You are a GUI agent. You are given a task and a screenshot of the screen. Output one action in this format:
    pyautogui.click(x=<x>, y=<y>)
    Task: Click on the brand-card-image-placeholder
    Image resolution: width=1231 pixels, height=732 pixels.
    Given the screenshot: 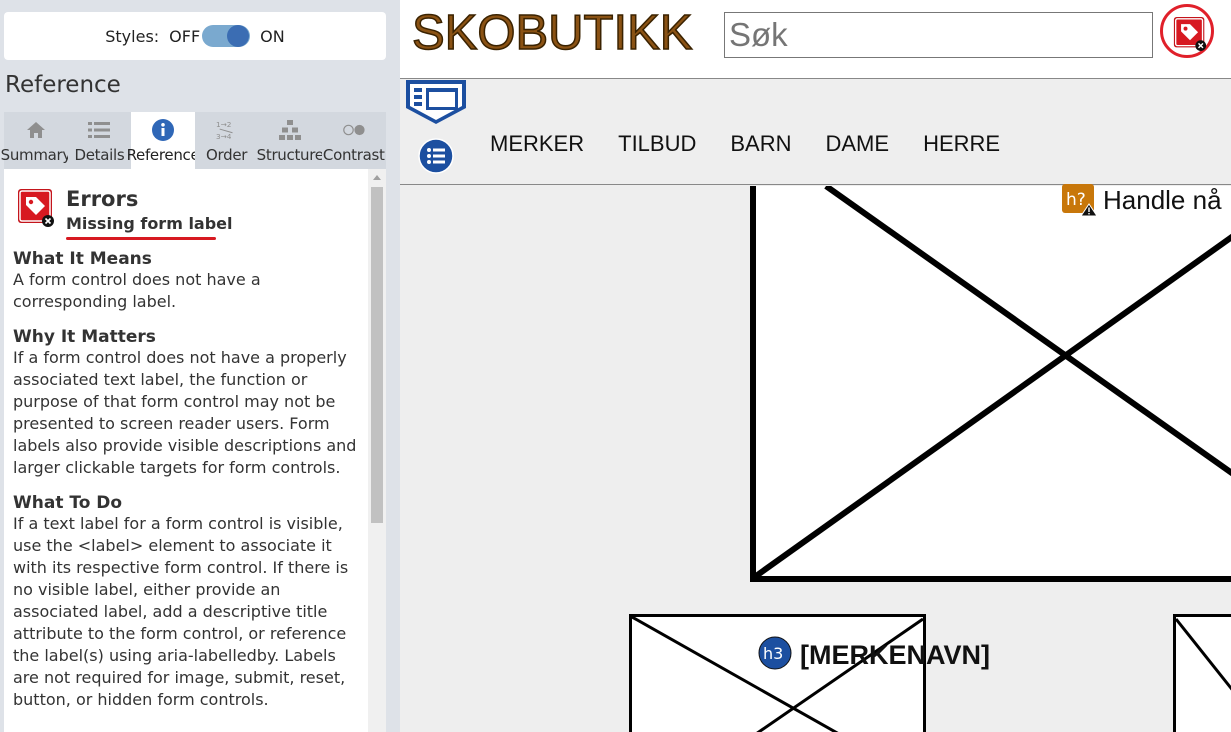 What is the action you would take?
    pyautogui.click(x=1202, y=673)
    